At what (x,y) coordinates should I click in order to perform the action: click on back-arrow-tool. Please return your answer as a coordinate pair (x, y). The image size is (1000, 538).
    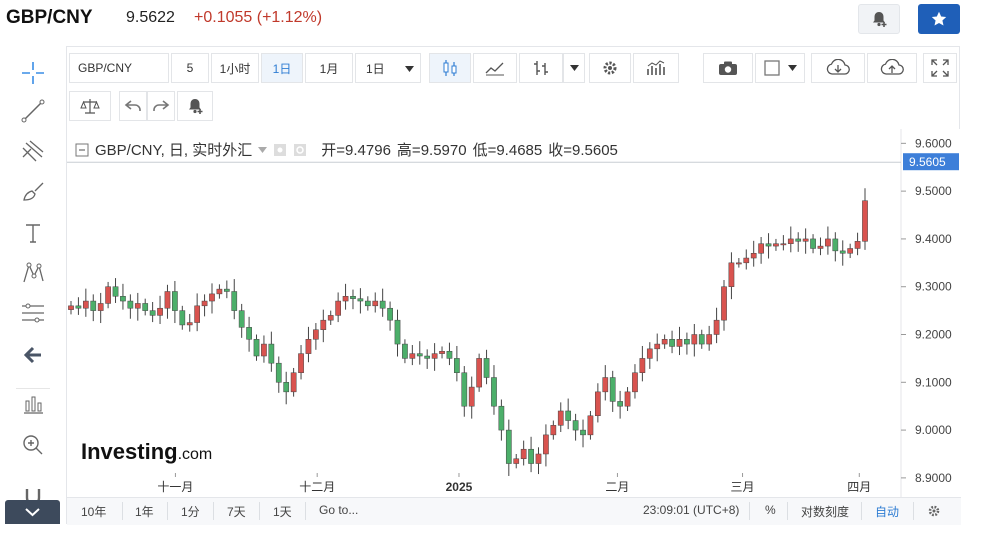
    Looking at the image, I should click on (33, 355).